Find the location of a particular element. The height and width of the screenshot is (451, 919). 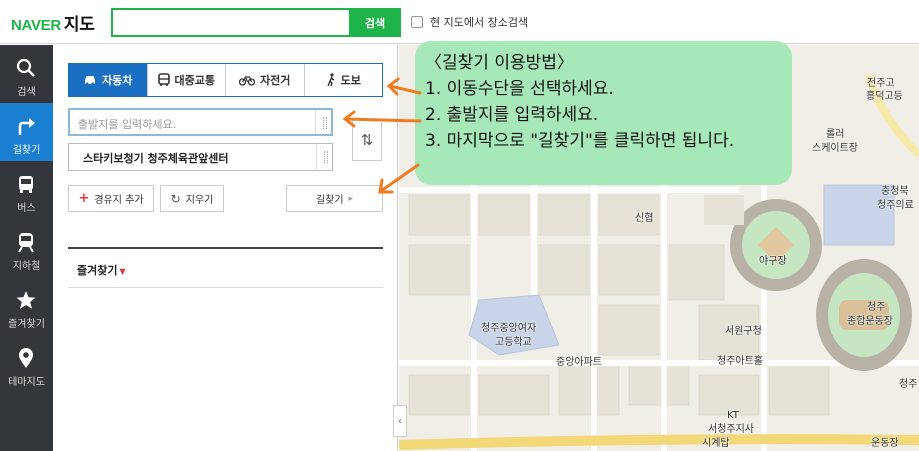

area-search-checkbox is located at coordinates (417, 22).